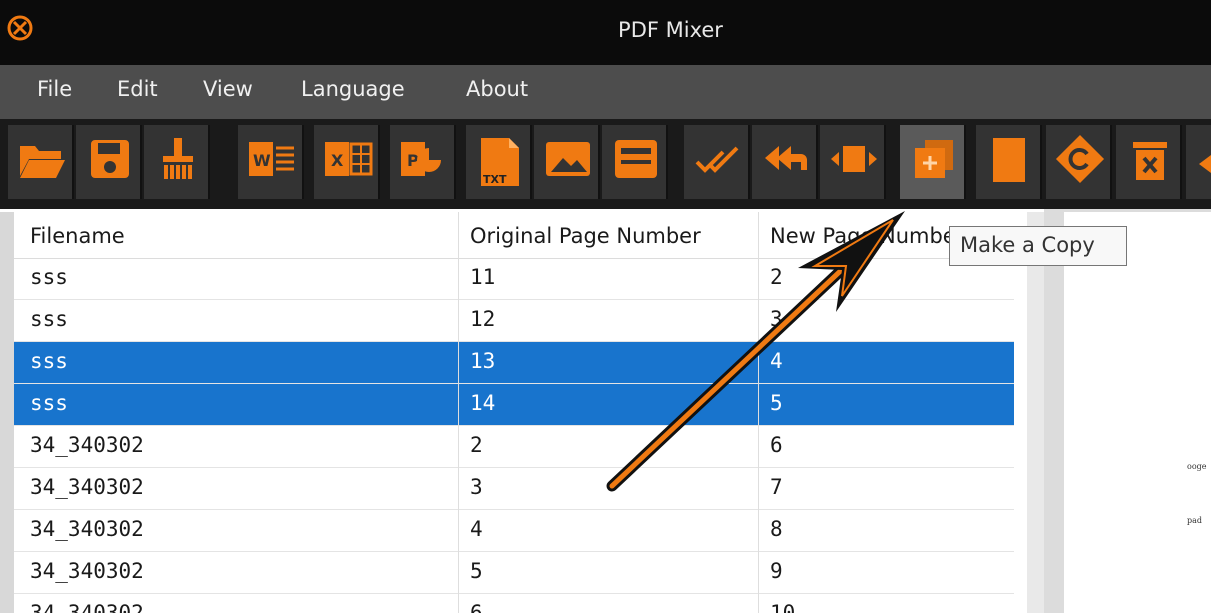  I want to click on scanner-button, so click(635, 162).